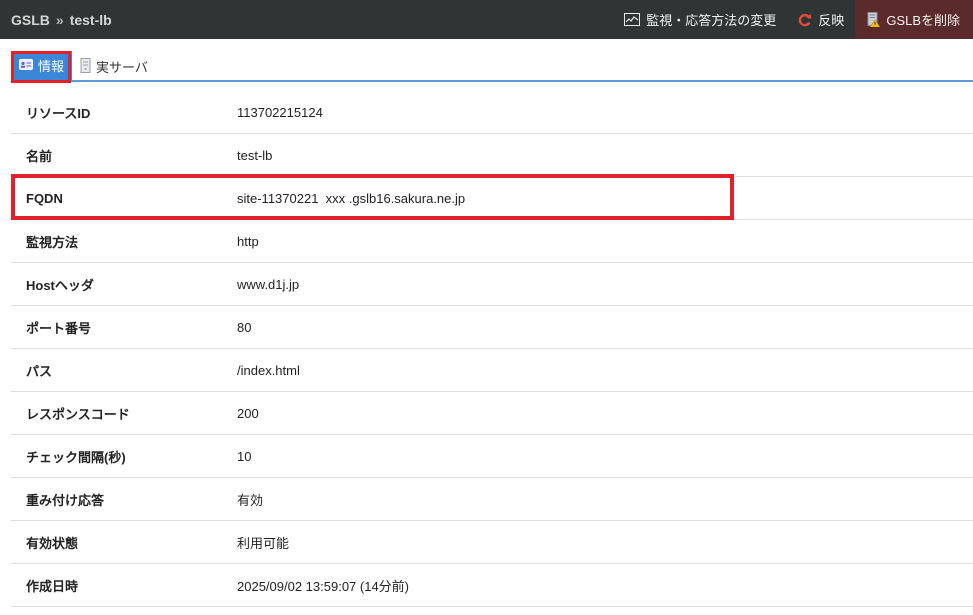  Describe the element at coordinates (486, 19) in the screenshot. I see `top-bar: GSLB » test-lb 監視・応答方法の変更 反映 GSLBを削除` at that location.